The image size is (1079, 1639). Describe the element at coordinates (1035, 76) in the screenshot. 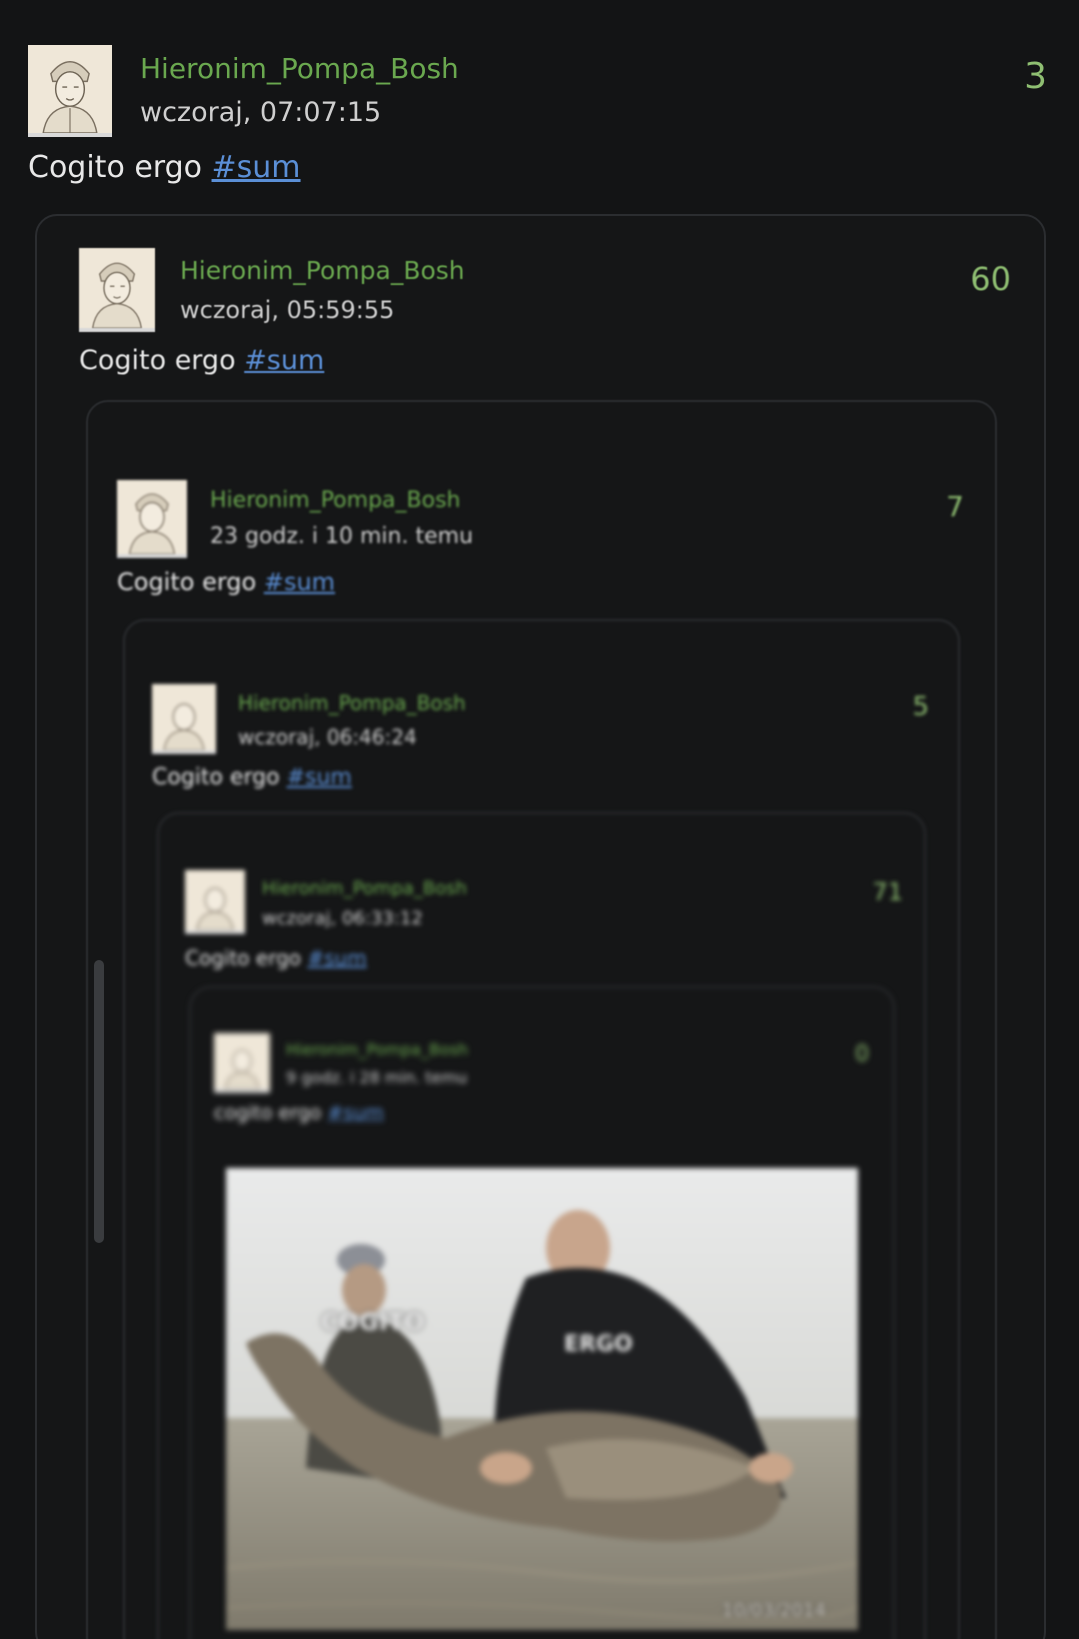

I see `post-score: 3` at that location.